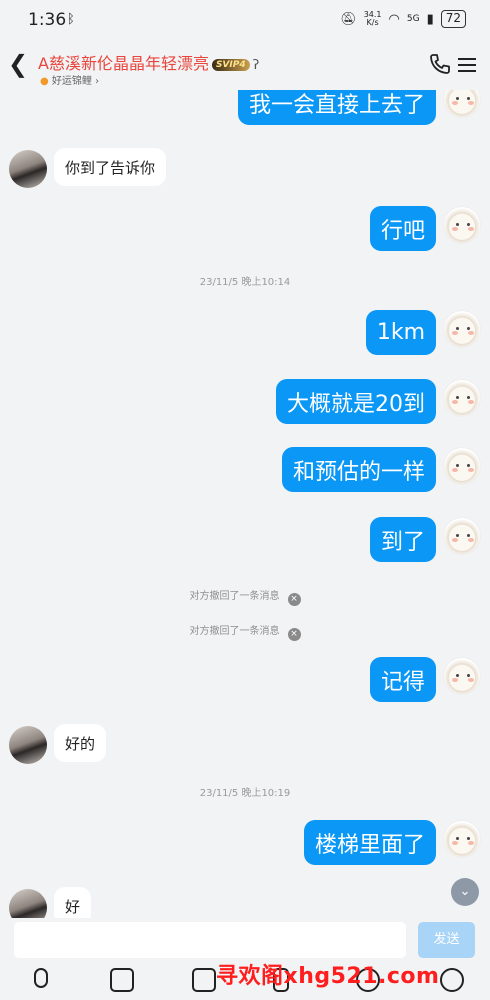 Image resolution: width=490 pixels, height=1000 pixels. I want to click on message-text: 到了, so click(402, 542).